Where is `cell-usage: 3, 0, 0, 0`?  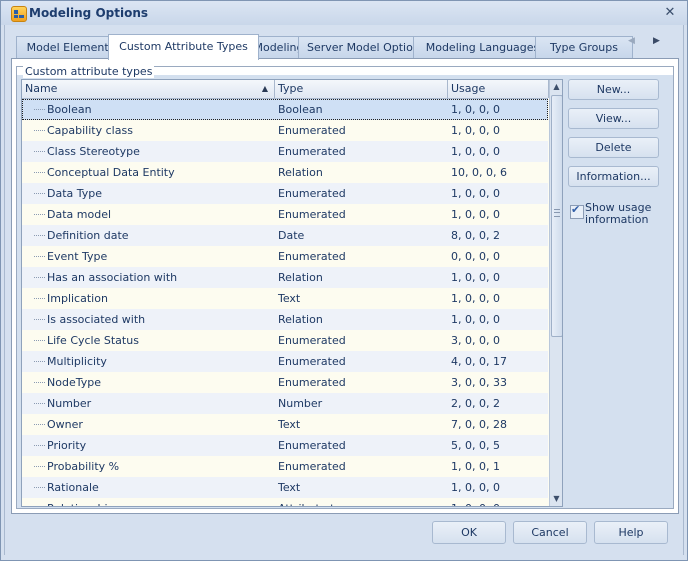 cell-usage: 3, 0, 0, 0 is located at coordinates (475, 340).